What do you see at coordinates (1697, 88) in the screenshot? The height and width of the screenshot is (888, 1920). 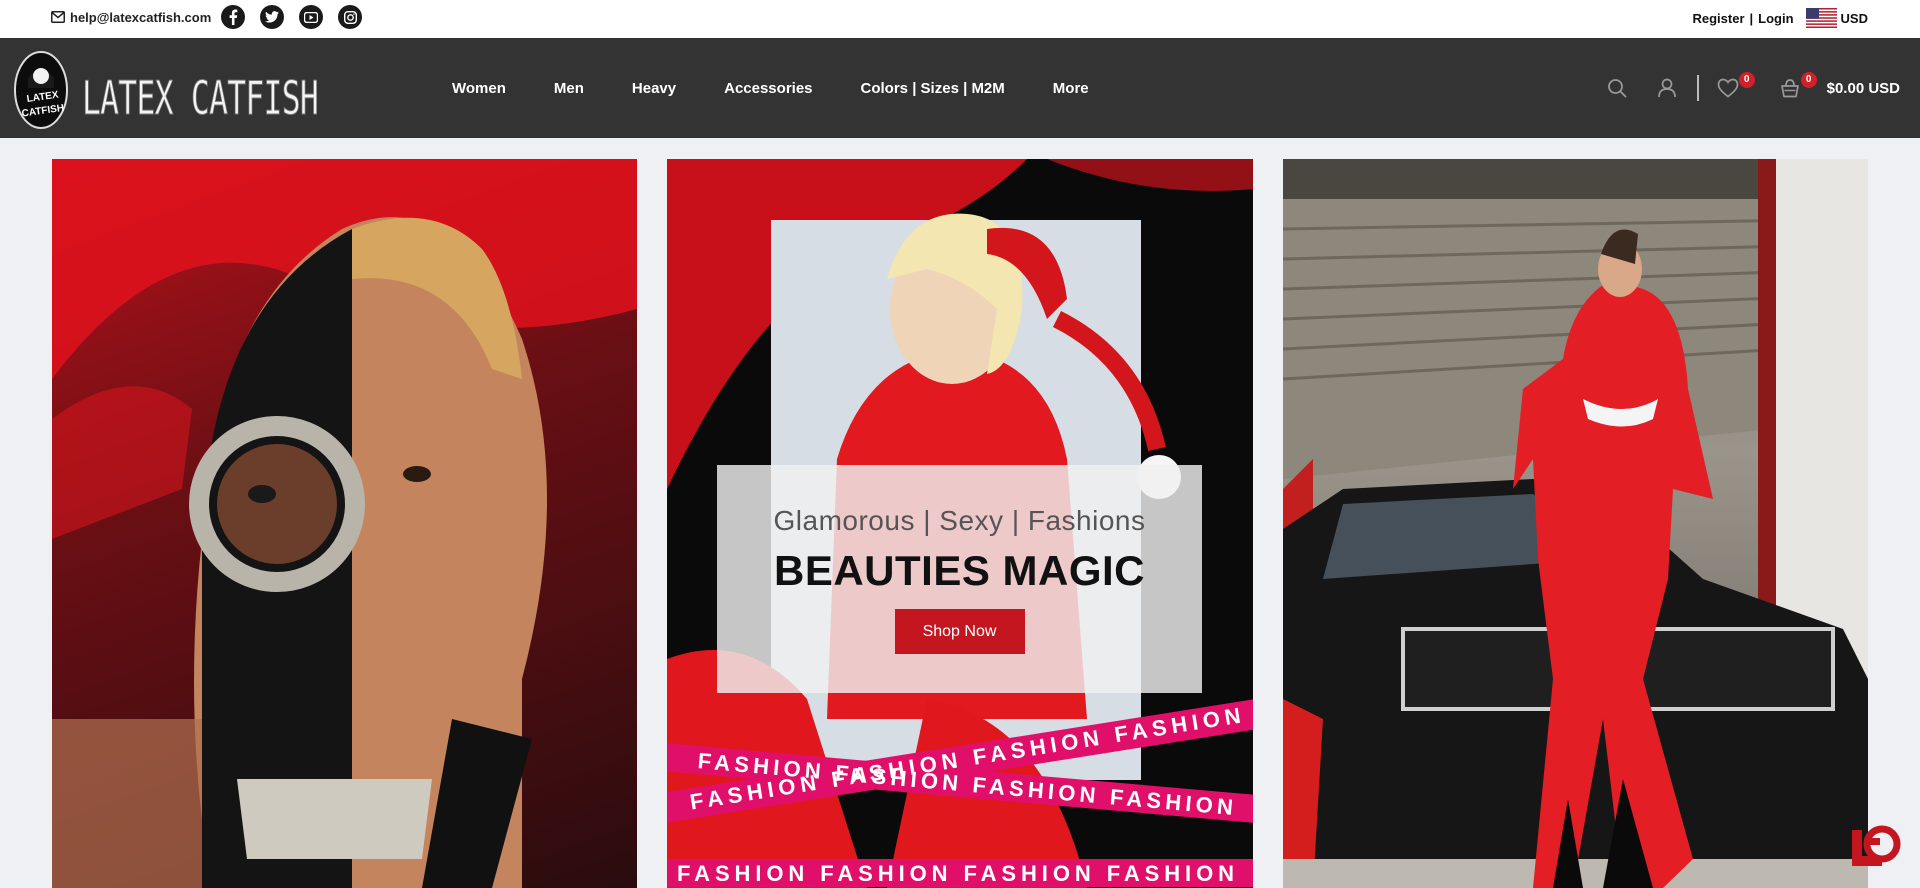 I see `header-divider` at bounding box center [1697, 88].